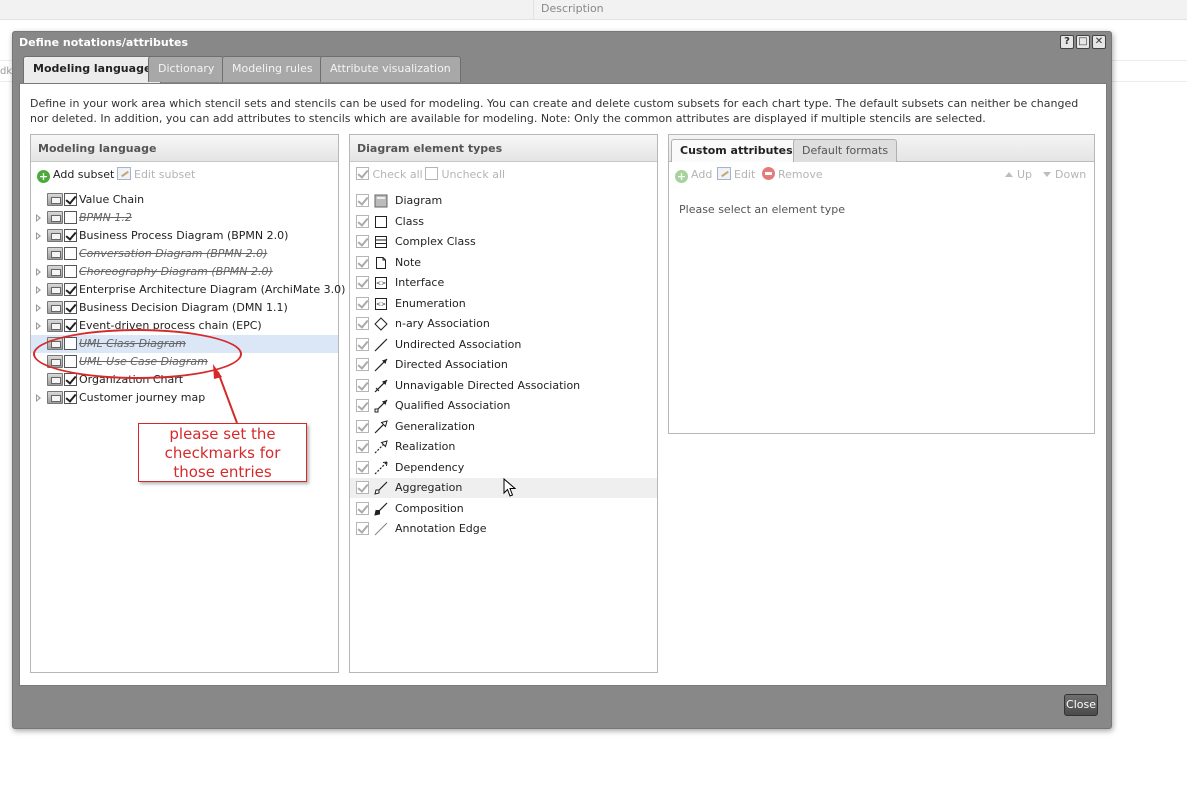 The height and width of the screenshot is (786, 1187). I want to click on element-type-row: Unnavigable Directed Association, so click(503, 386).